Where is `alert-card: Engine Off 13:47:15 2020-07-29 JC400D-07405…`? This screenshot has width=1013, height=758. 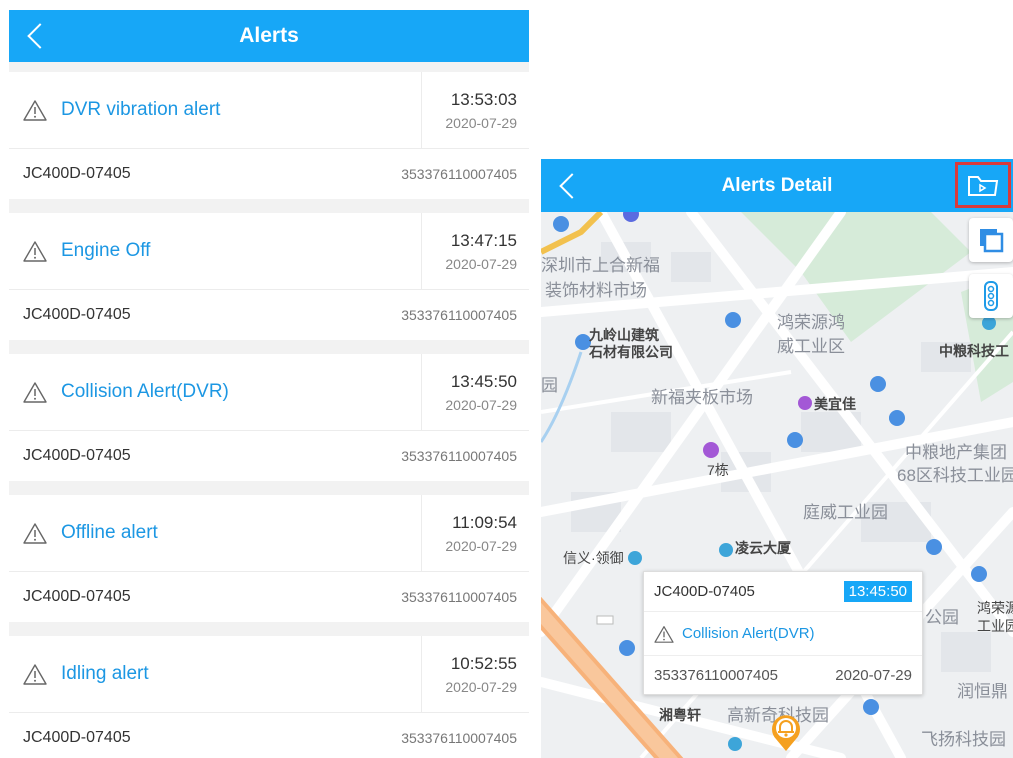
alert-card: Engine Off 13:47:15 2020-07-29 JC400D-07405… is located at coordinates (269, 276).